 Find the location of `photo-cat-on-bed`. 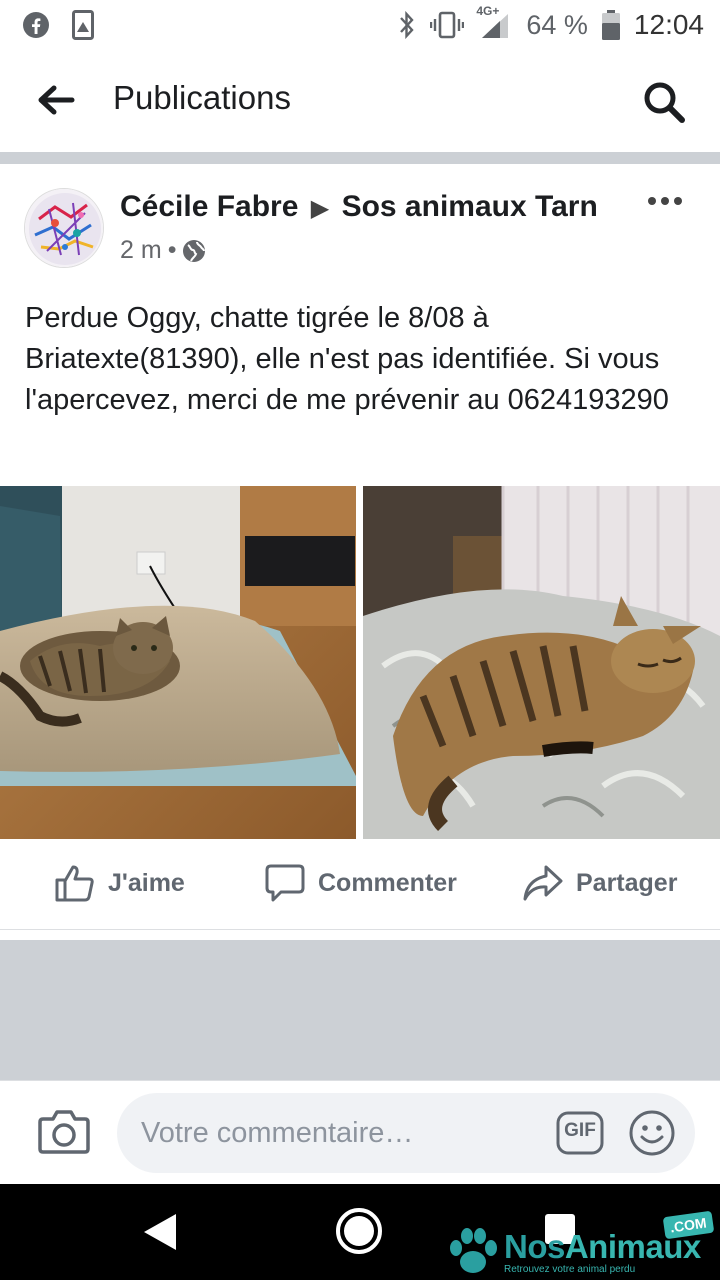

photo-cat-on-bed is located at coordinates (541, 662).